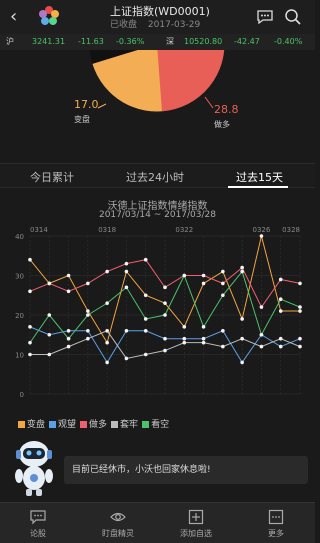 Image resolution: width=320 pixels, height=543 pixels. What do you see at coordinates (186, 470) in the screenshot?
I see `robot-message: 目前已经休市，小沃也回家休息啦!` at bounding box center [186, 470].